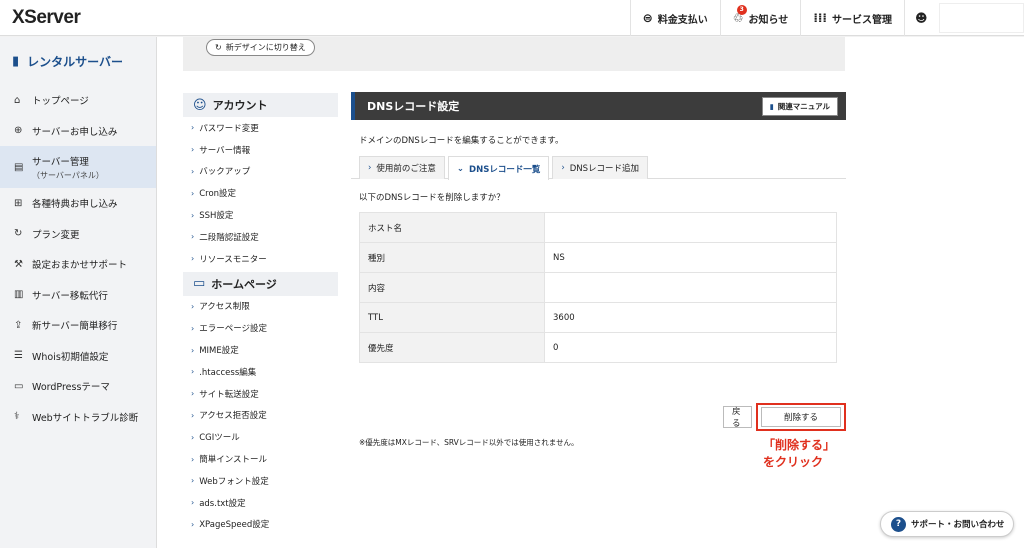 The width and height of the screenshot is (1024, 548). What do you see at coordinates (78, 417) in the screenshot?
I see `sidebar-item-trouble-diagnosis: ⚕ Webサイトトラブル診断` at bounding box center [78, 417].